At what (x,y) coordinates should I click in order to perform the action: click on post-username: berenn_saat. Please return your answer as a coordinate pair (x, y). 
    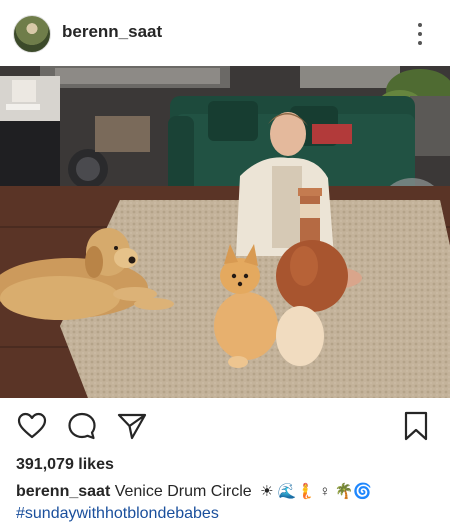
    Looking at the image, I should click on (112, 32).